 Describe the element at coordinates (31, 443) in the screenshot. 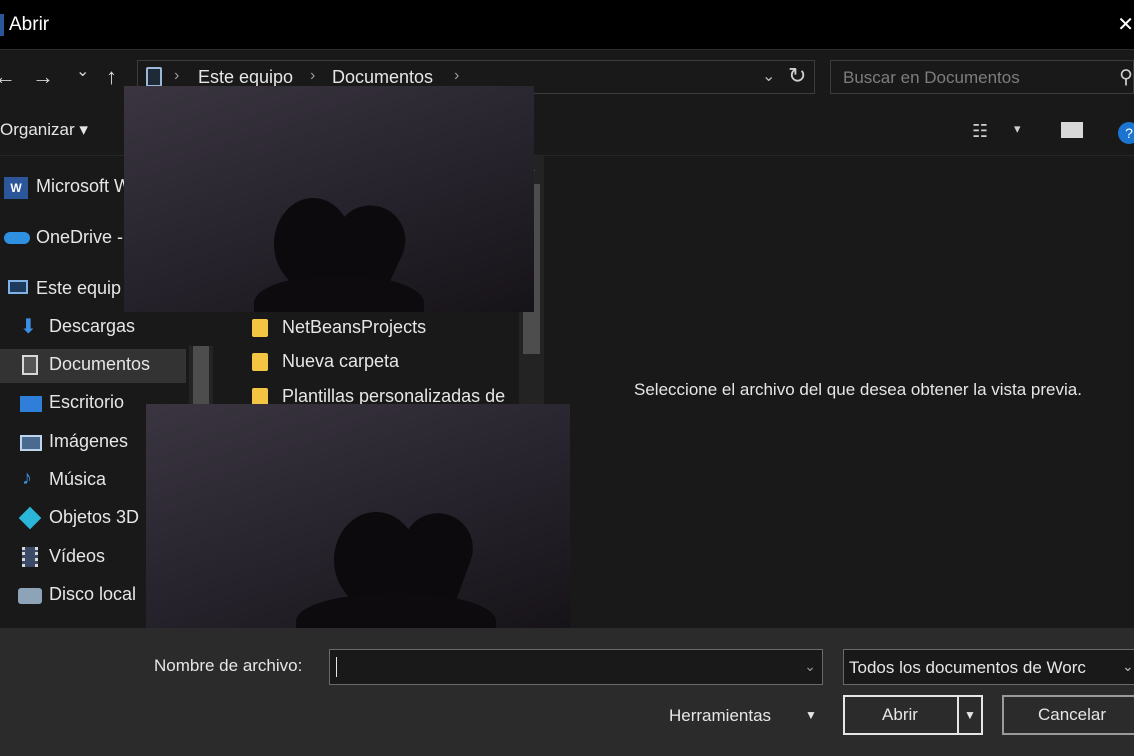

I see `pictures-icon` at that location.